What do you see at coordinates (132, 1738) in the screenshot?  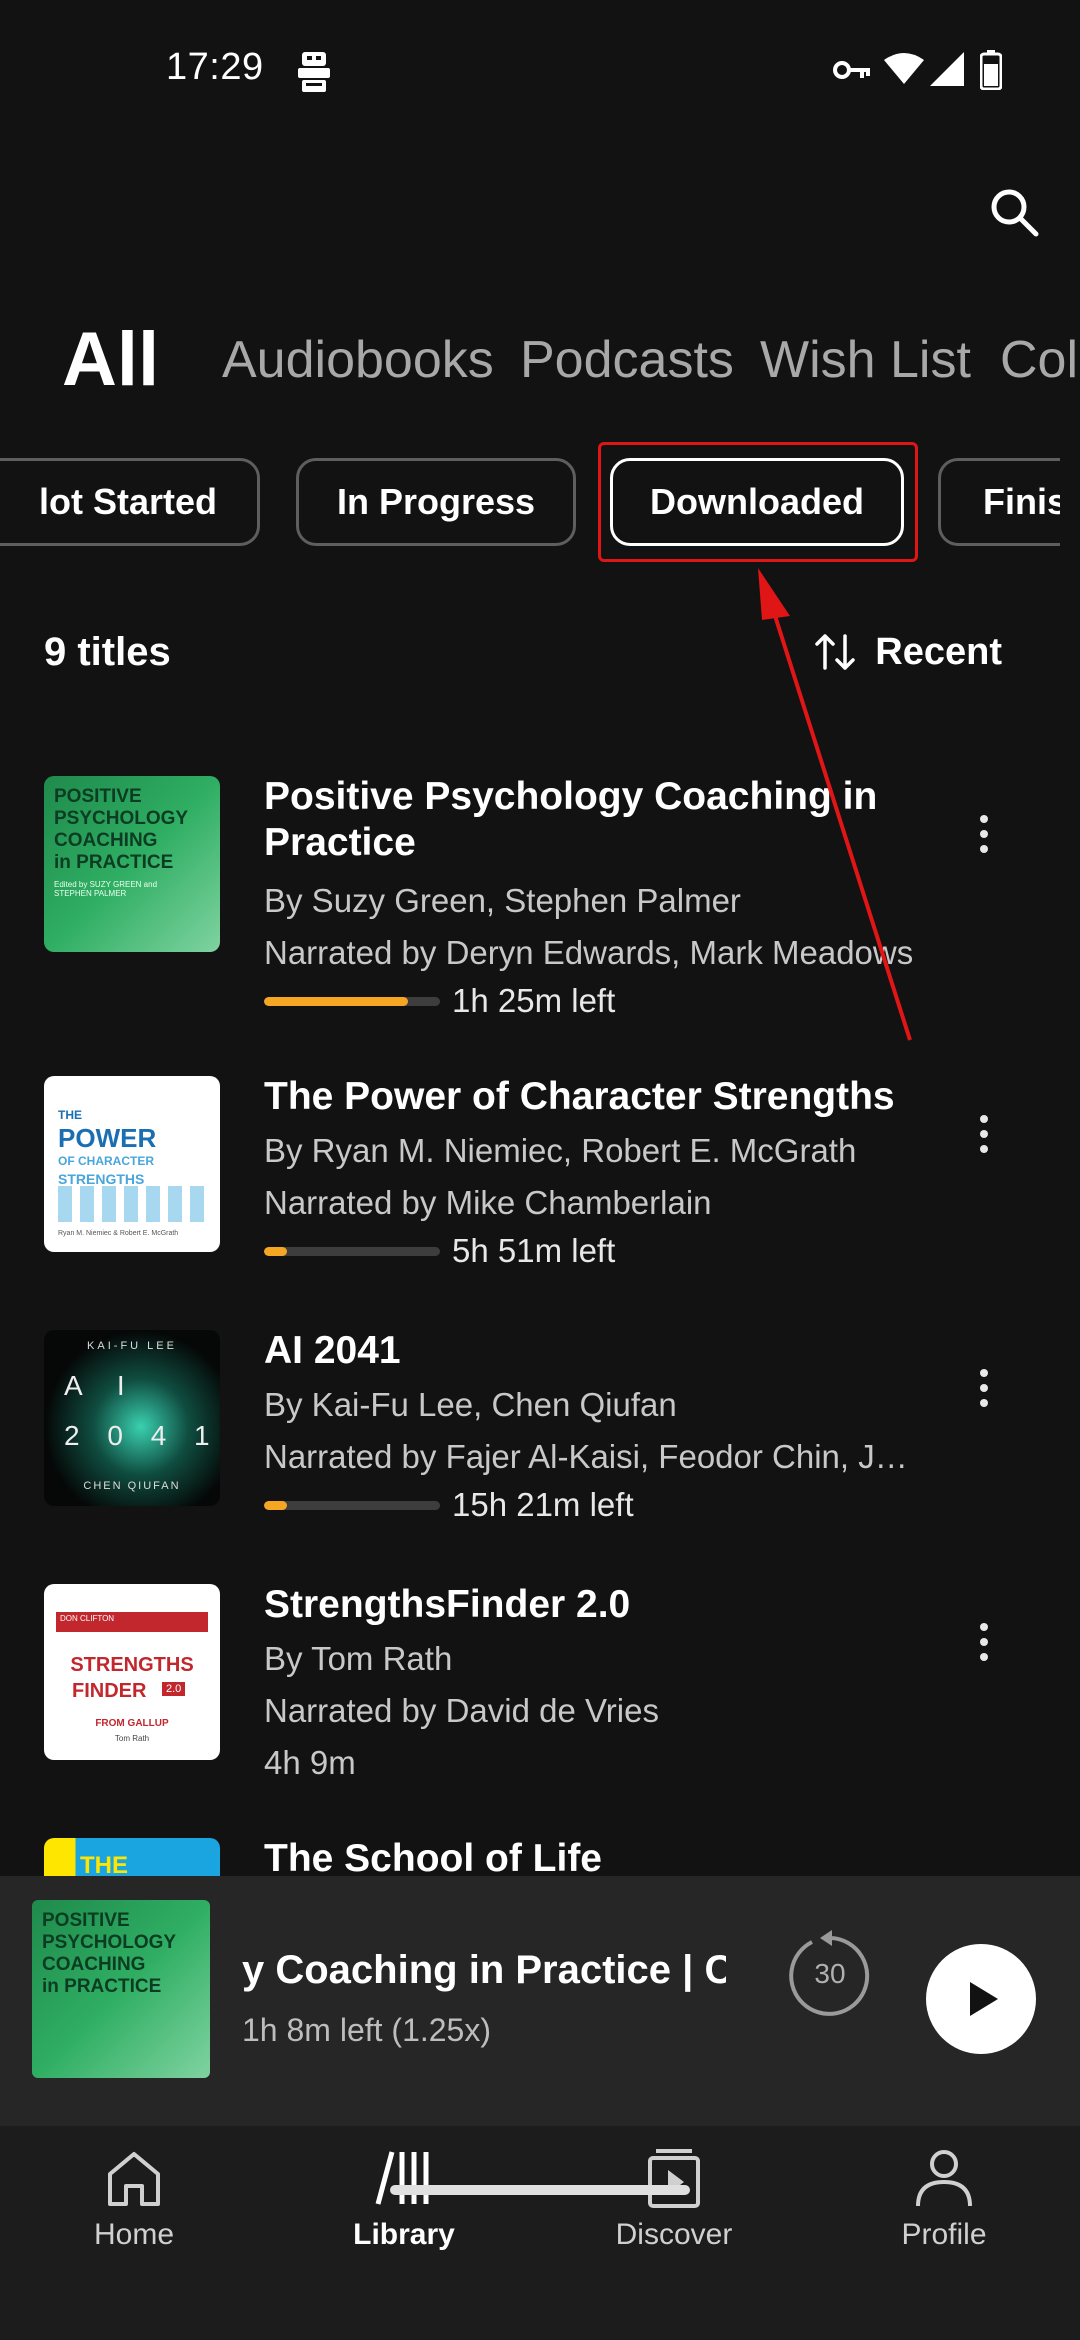 I see `cover-text: Tom Rath` at bounding box center [132, 1738].